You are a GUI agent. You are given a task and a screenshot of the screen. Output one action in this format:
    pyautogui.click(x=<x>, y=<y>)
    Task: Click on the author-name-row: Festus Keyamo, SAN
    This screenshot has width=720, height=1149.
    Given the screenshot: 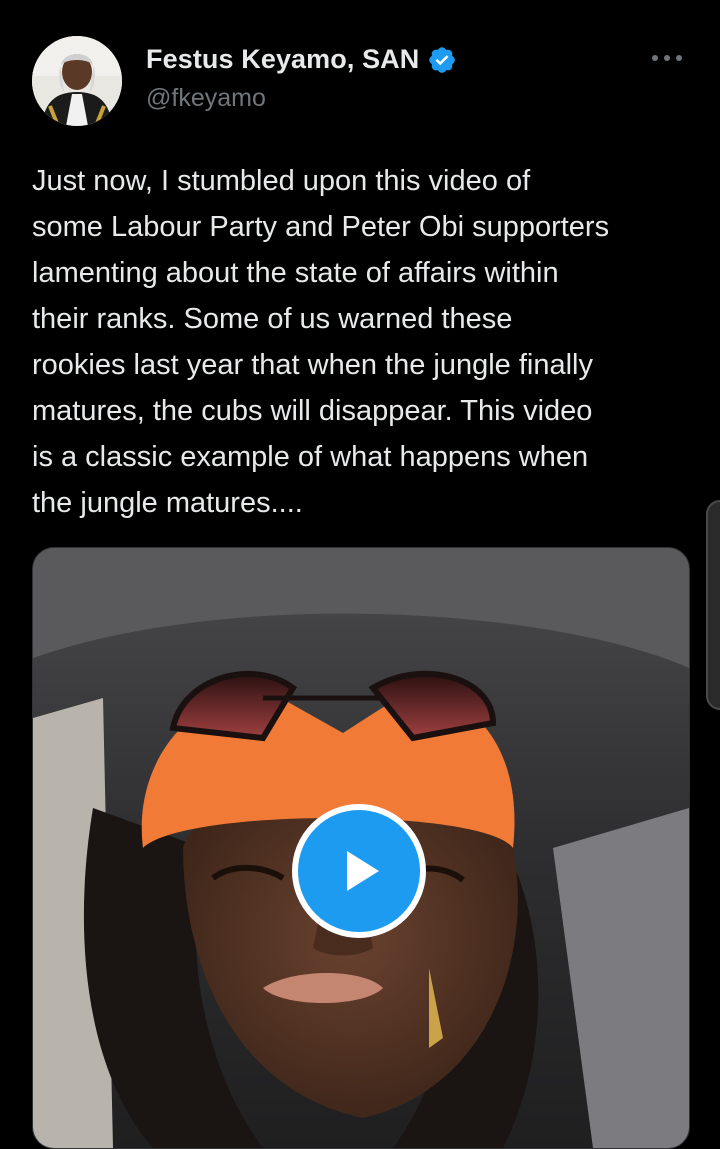 What is the action you would take?
    pyautogui.click(x=301, y=59)
    